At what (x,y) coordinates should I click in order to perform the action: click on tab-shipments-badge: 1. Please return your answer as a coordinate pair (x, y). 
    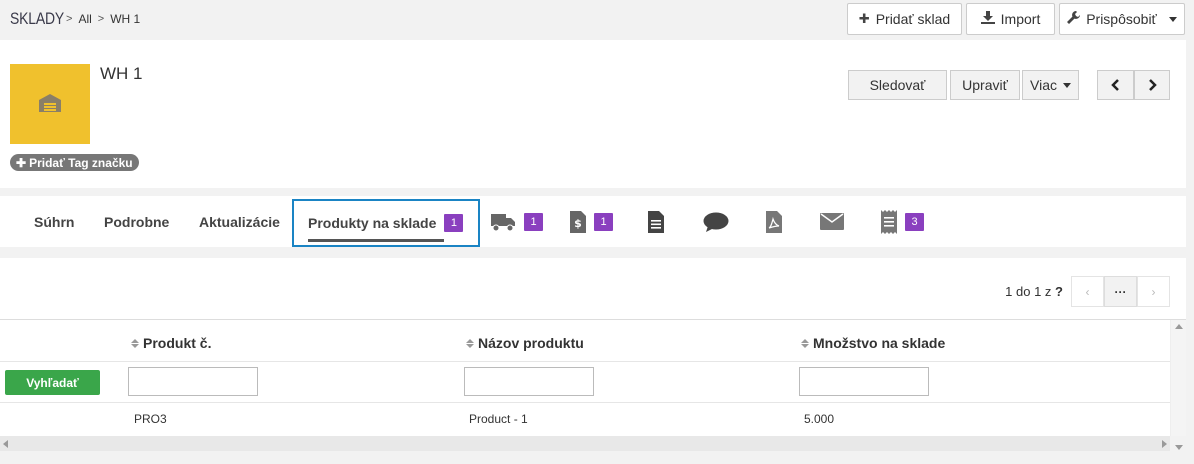
    Looking at the image, I should click on (533, 221).